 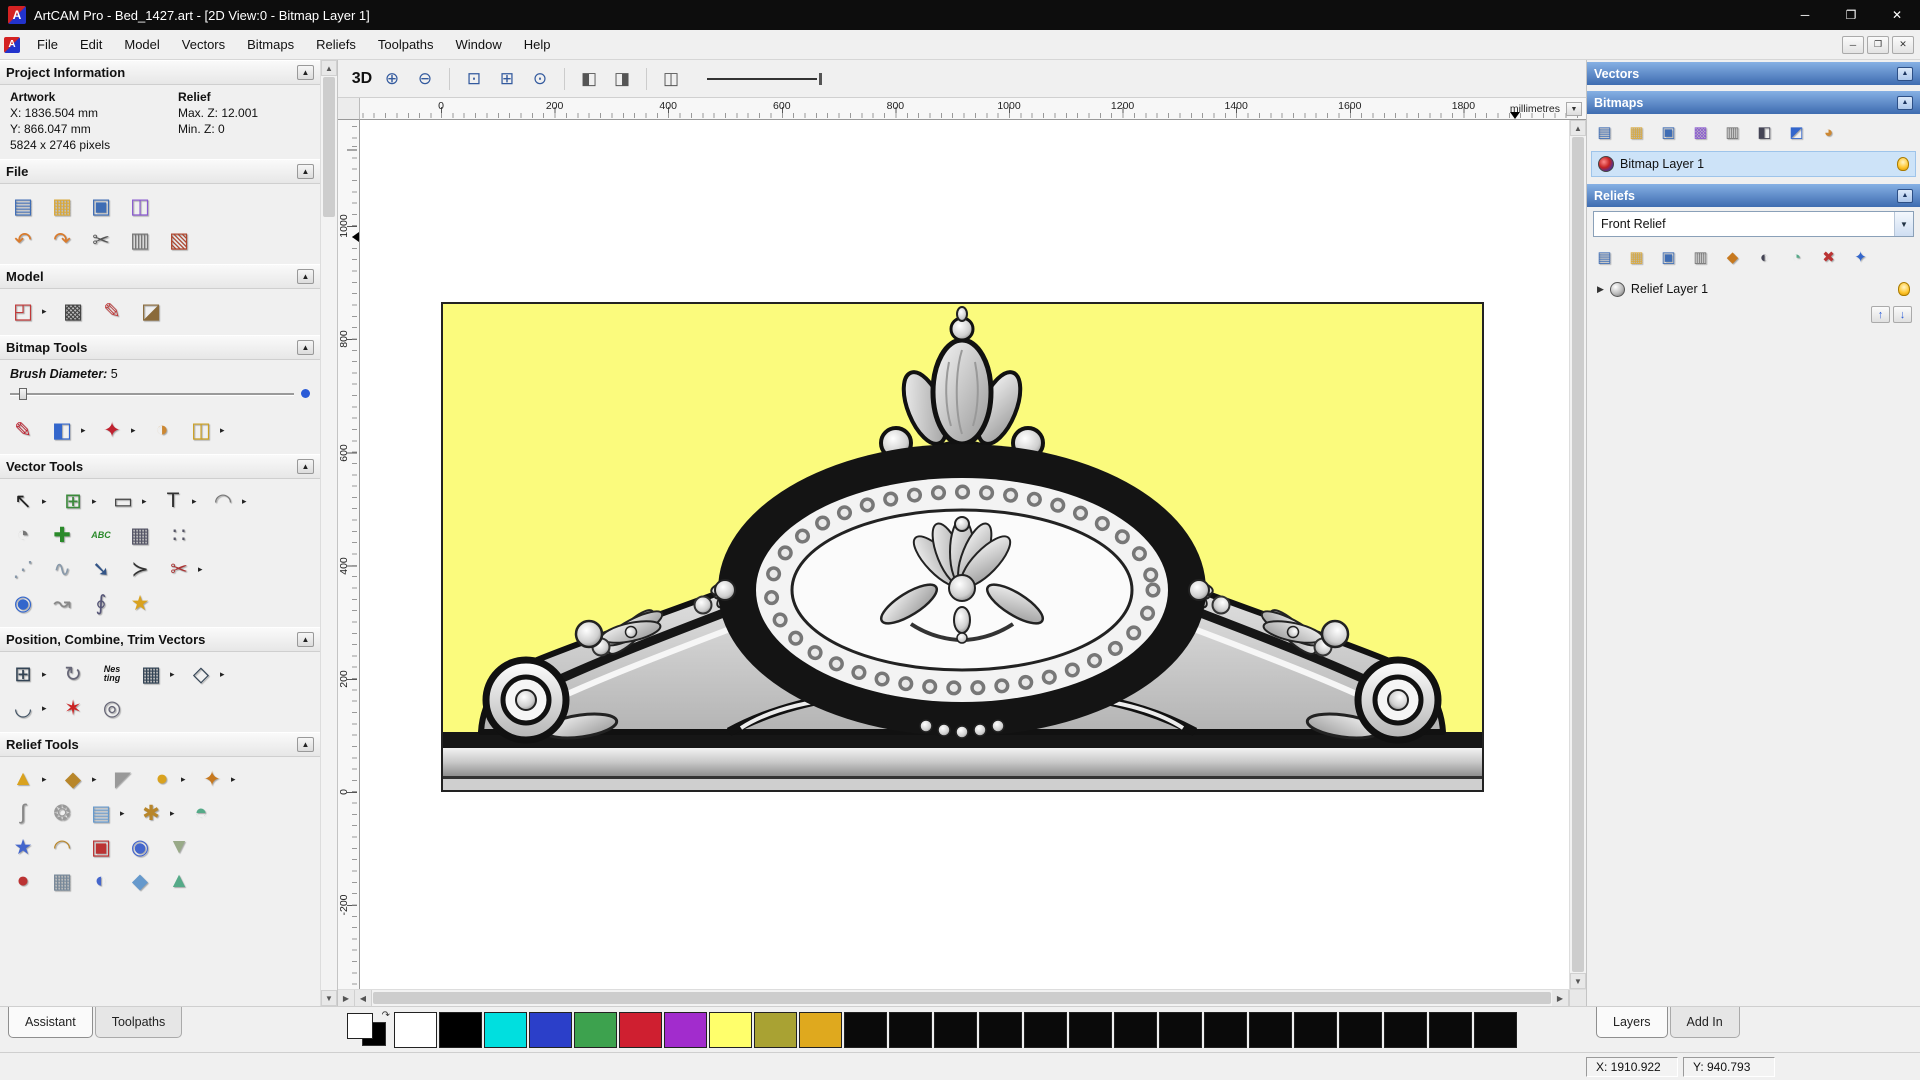 What do you see at coordinates (1905, 73) in the screenshot?
I see `collapse-vectors-button: ▲` at bounding box center [1905, 73].